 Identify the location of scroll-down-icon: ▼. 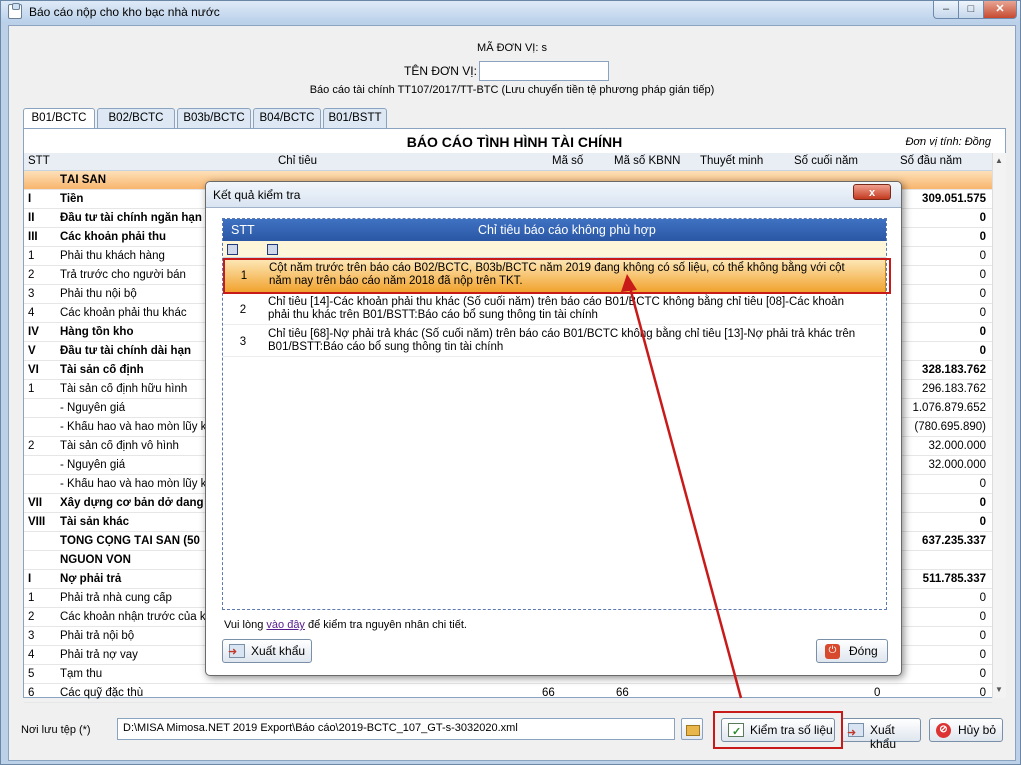
(999, 689).